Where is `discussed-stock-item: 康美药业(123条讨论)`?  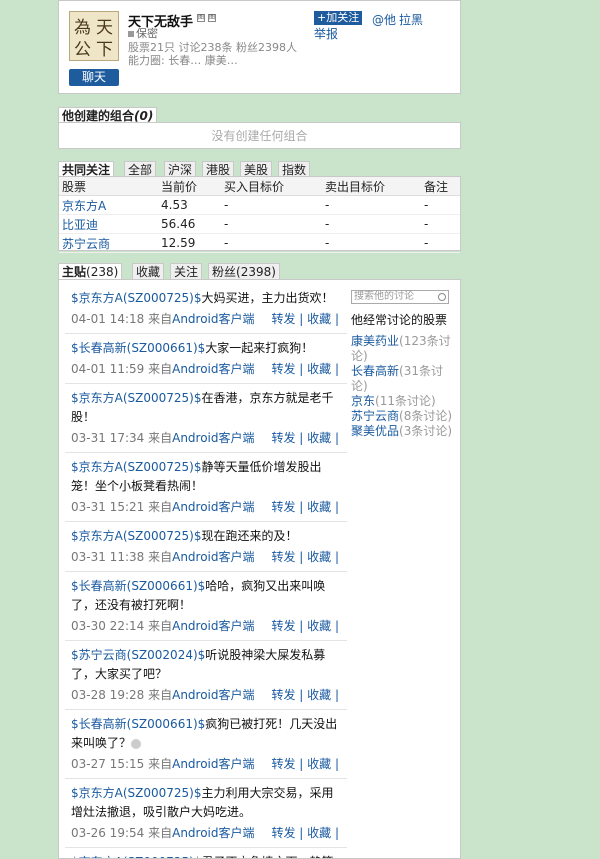 discussed-stock-item: 康美药业(123条讨论) is located at coordinates (405, 349).